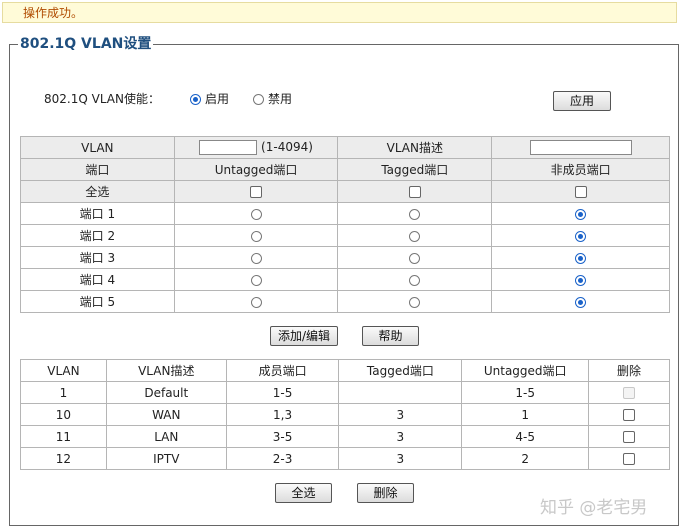  What do you see at coordinates (525, 436) in the screenshot?
I see `untagged-cell: 4-5` at bounding box center [525, 436].